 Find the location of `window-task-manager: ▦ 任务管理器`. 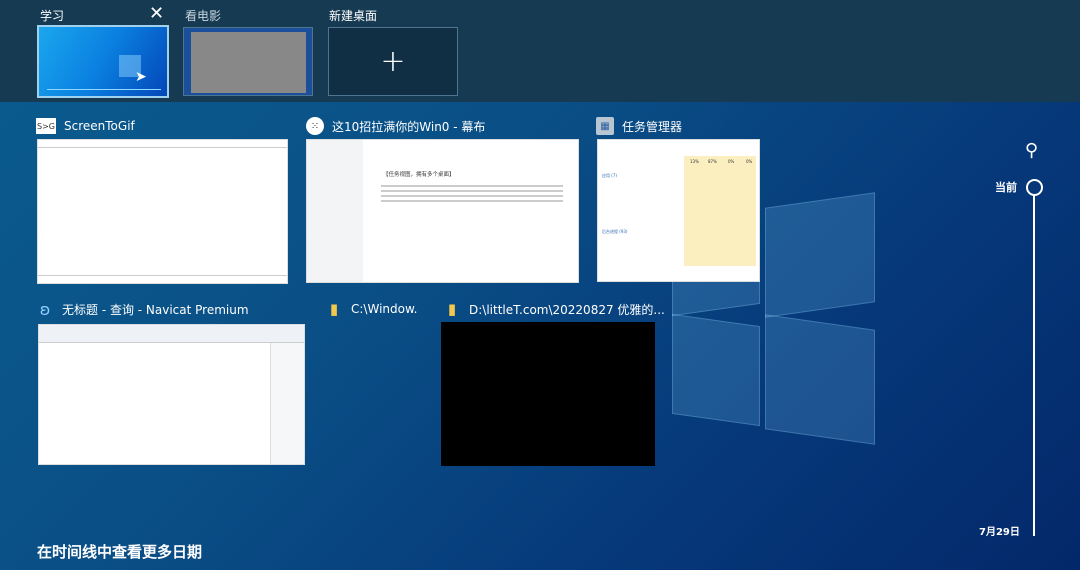

window-task-manager: ▦ 任务管理器 is located at coordinates (639, 126).